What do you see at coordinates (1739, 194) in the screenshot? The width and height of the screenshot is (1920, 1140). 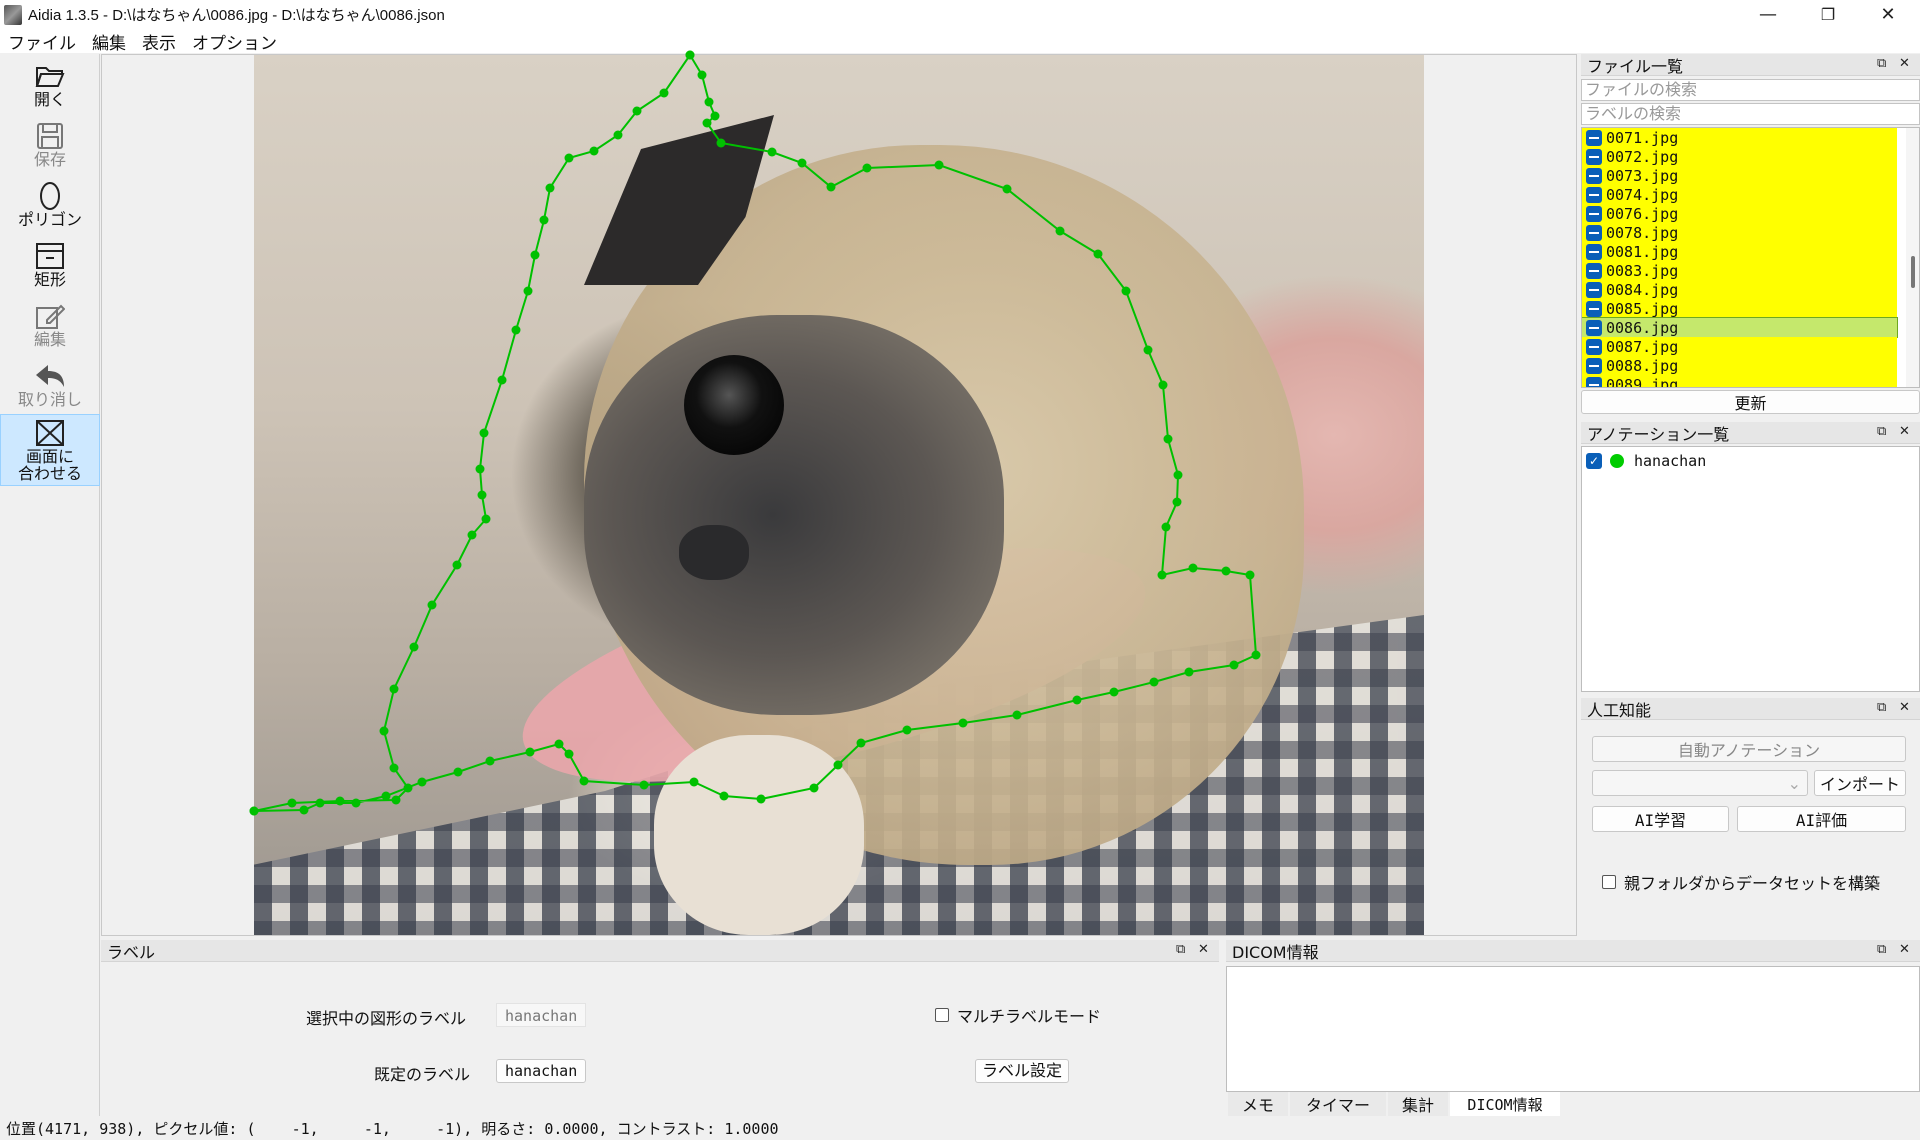 I see `file-list-item: 0074.jpg` at bounding box center [1739, 194].